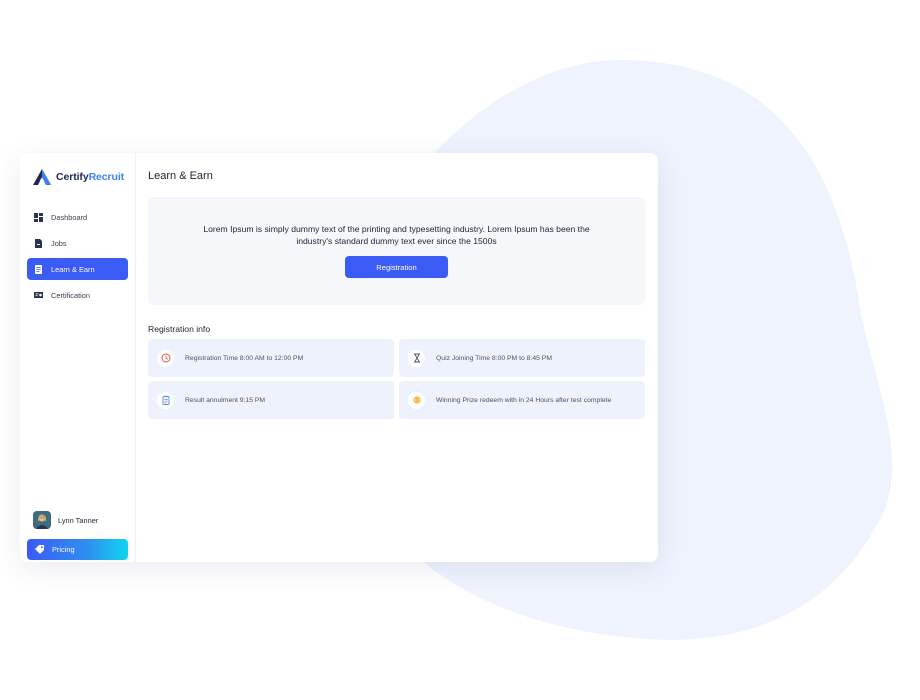 This screenshot has height=700, width=920. I want to click on logo-mark-icon, so click(42, 177).